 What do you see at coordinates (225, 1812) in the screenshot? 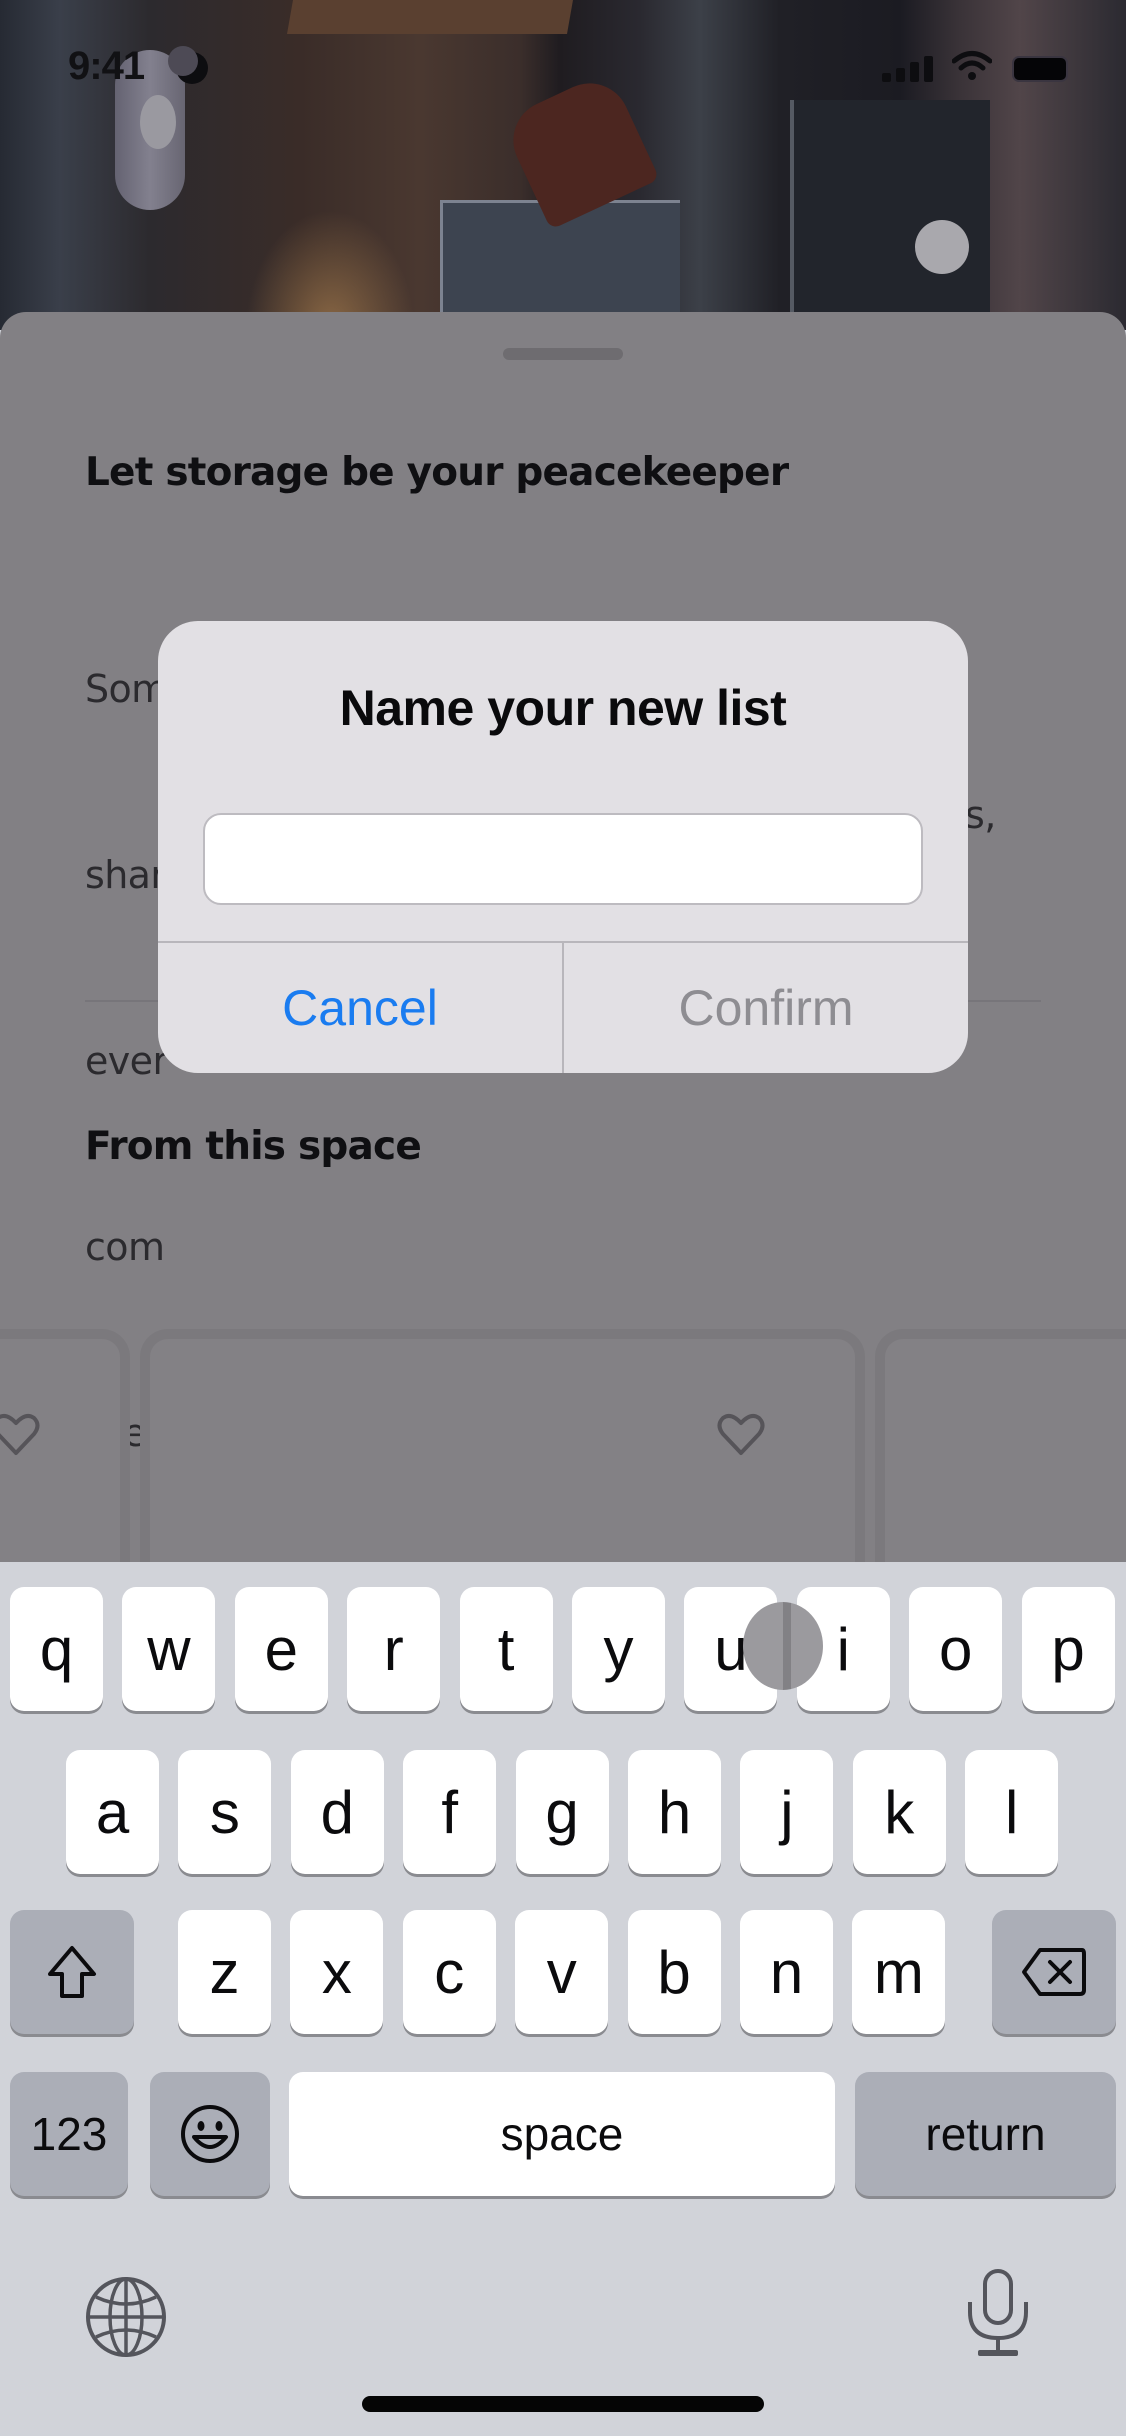
I see `key-s: s` at bounding box center [225, 1812].